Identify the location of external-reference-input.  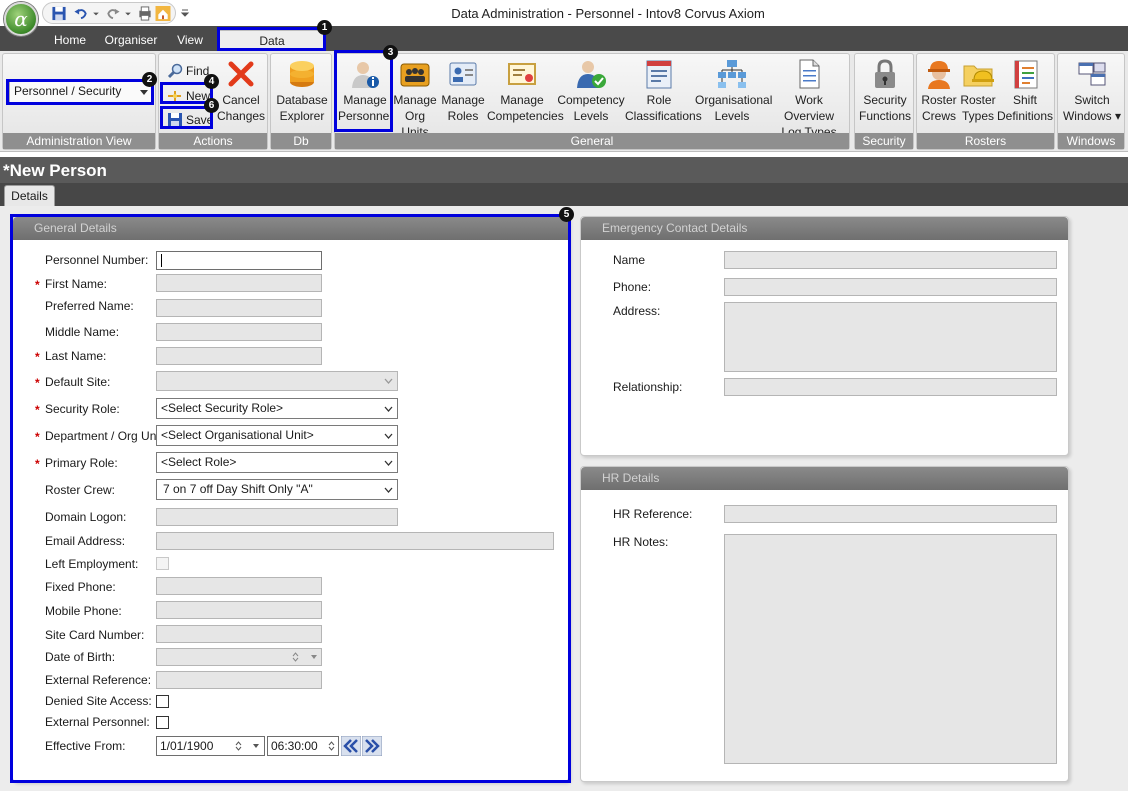
(239, 680).